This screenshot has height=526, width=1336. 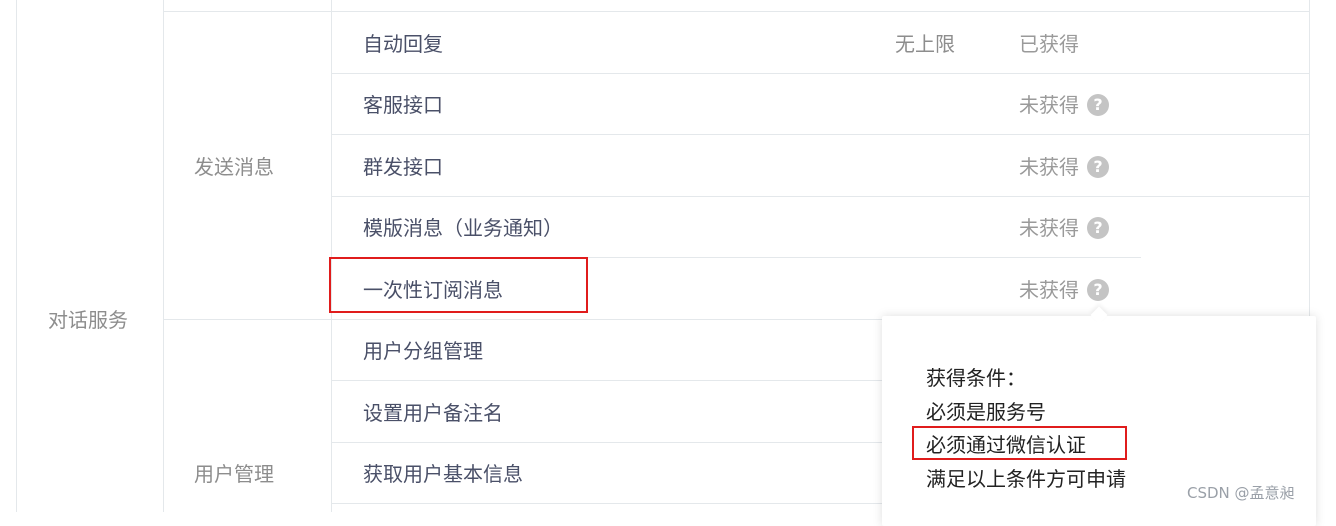 I want to click on tooltip-line: 满足以上条件方可申请, so click(x=1026, y=479).